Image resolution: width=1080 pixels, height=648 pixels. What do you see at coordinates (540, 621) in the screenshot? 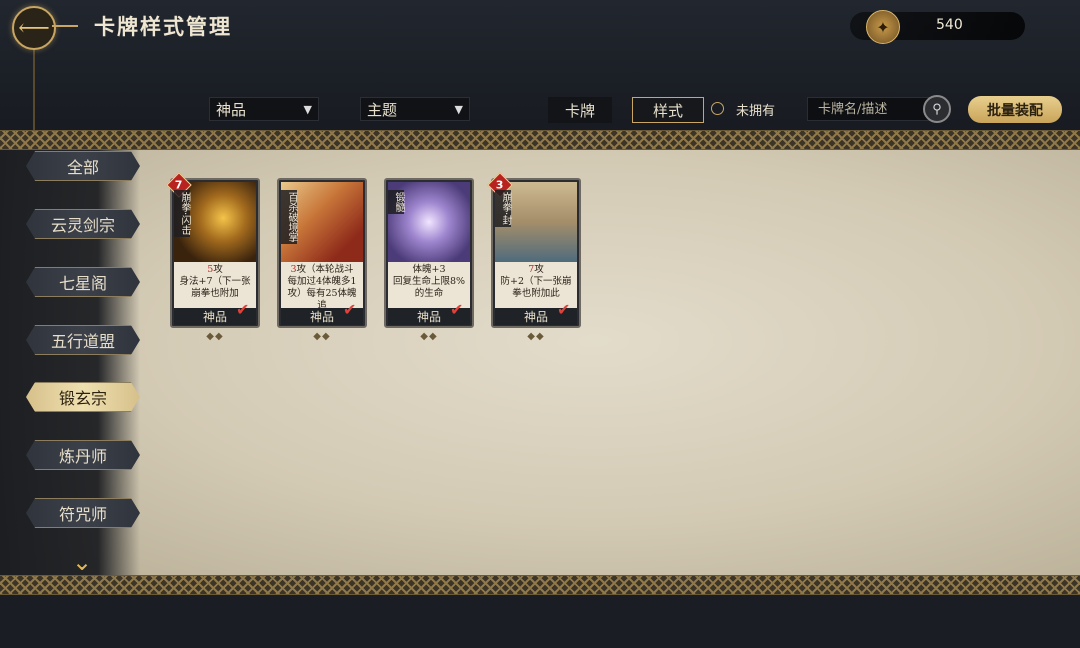
I see `bottom-area` at bounding box center [540, 621].